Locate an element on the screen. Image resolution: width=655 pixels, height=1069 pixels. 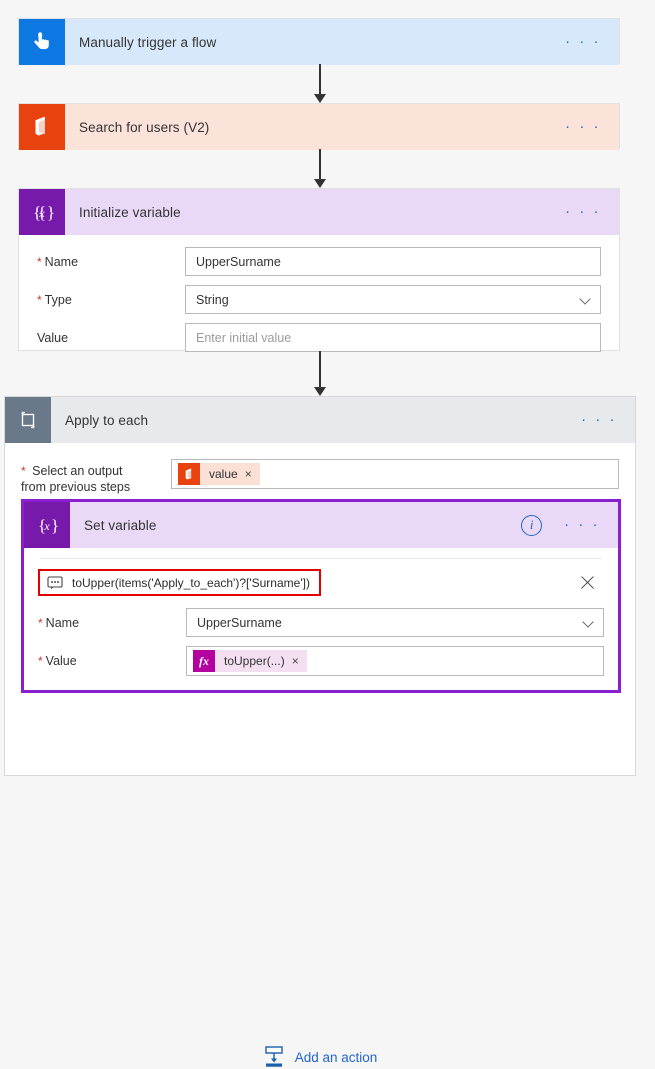
card-title: Initialize variable is located at coordinates (130, 212).